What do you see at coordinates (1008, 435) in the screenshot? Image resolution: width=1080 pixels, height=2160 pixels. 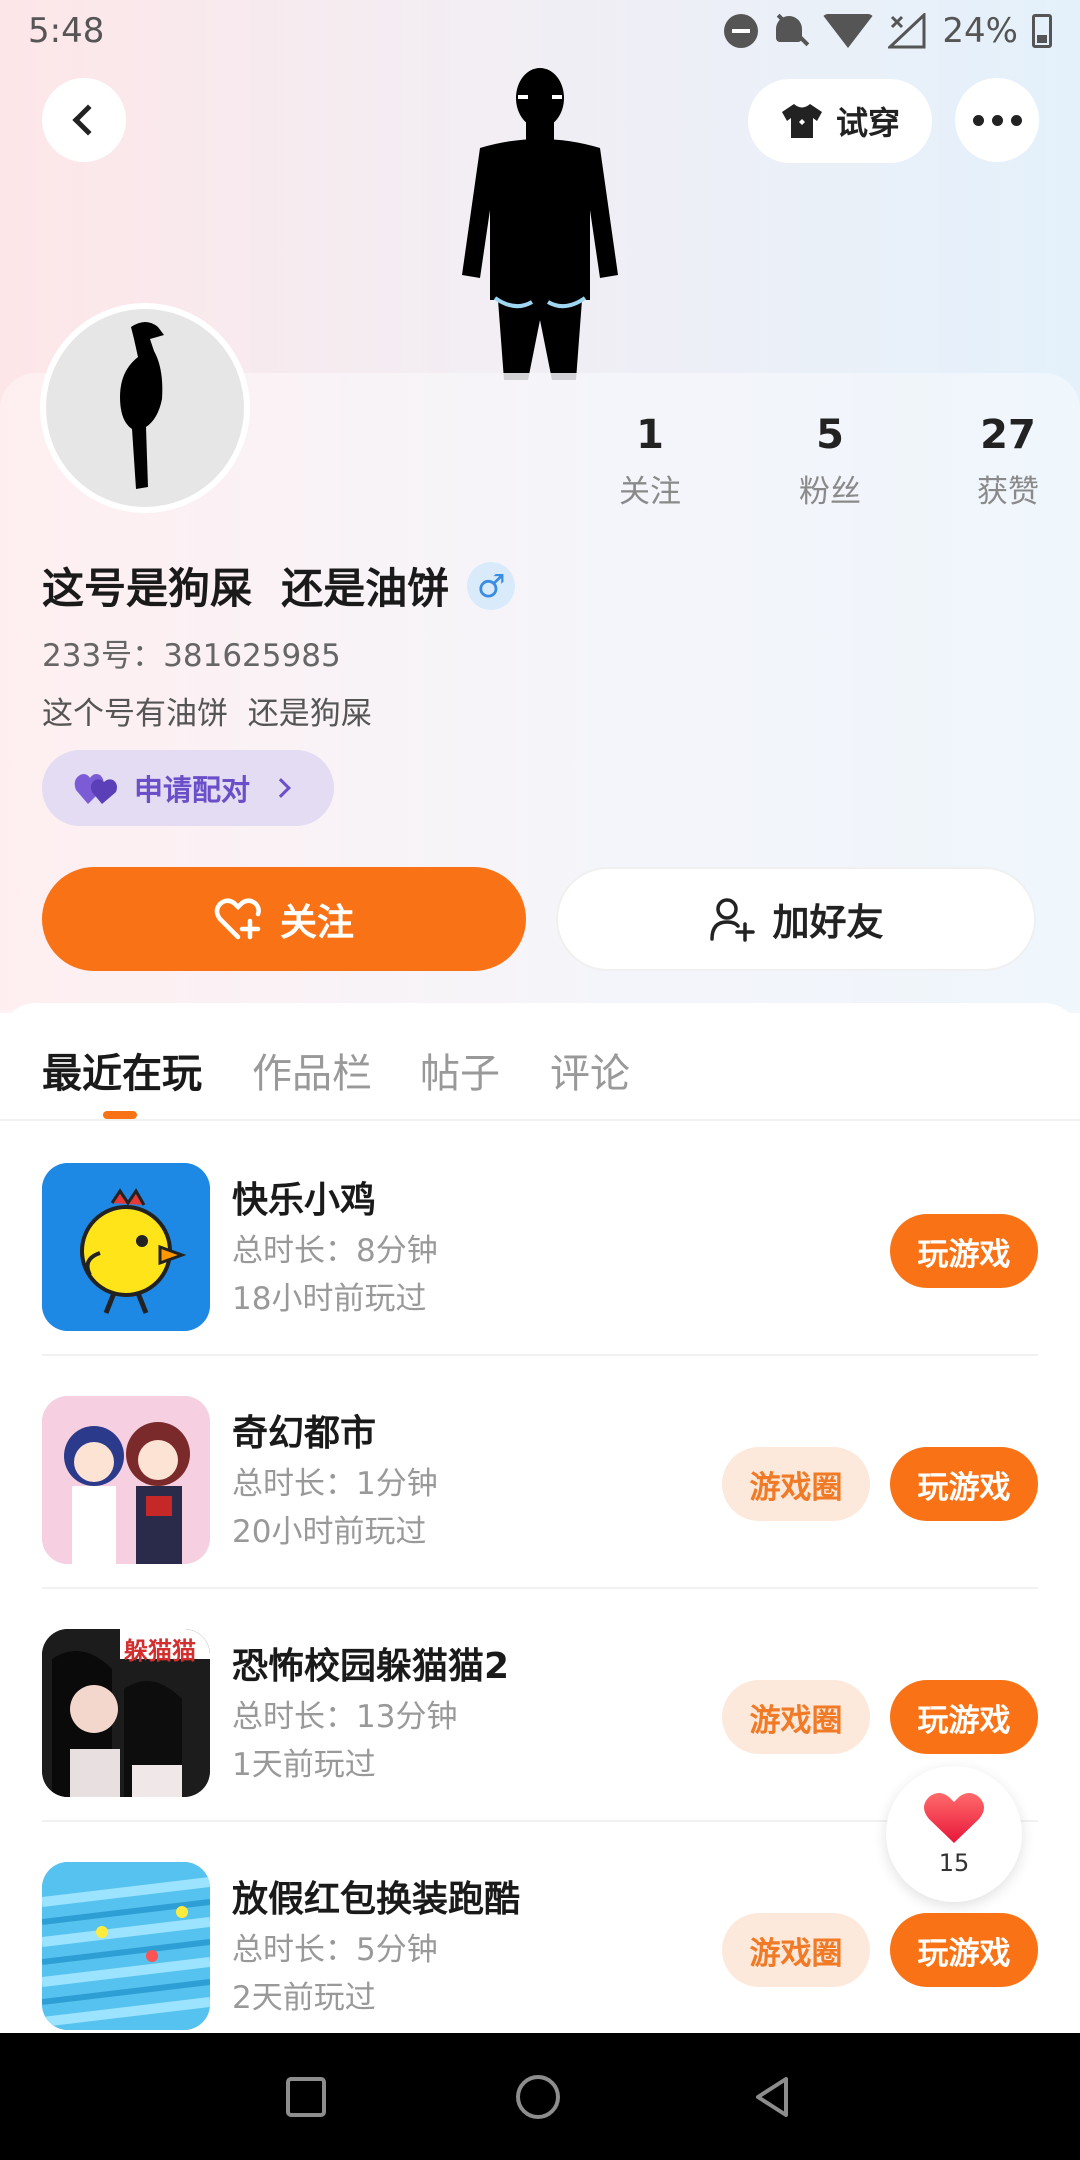 I see `stat-likes-value: 27` at bounding box center [1008, 435].